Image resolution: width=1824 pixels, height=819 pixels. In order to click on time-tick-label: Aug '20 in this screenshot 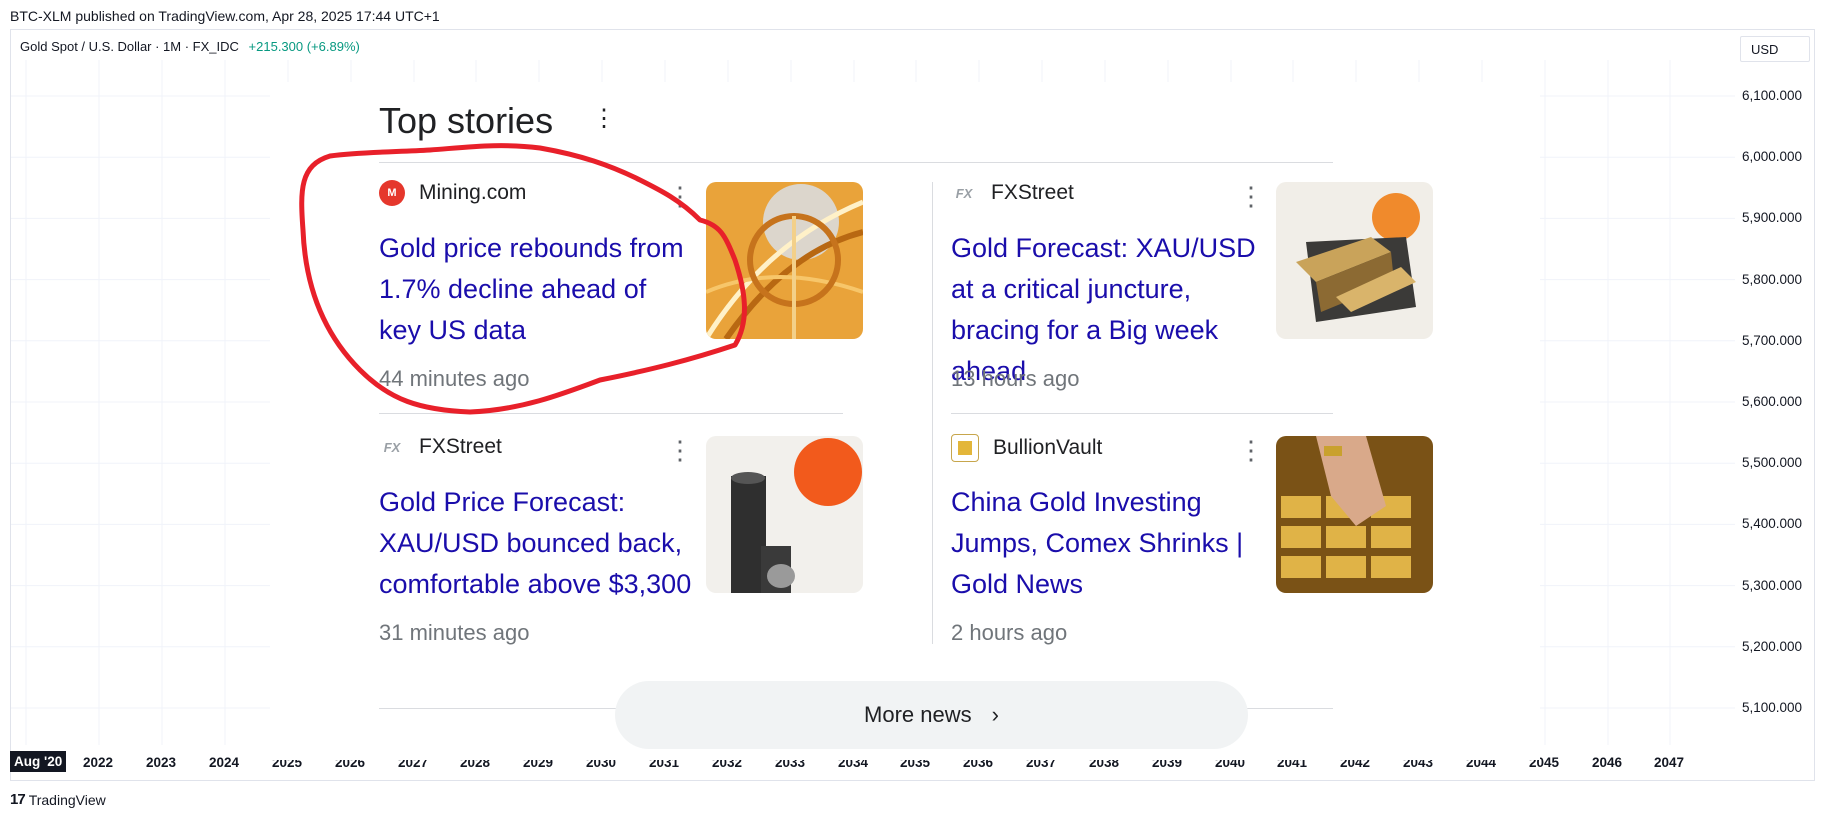, I will do `click(38, 761)`.